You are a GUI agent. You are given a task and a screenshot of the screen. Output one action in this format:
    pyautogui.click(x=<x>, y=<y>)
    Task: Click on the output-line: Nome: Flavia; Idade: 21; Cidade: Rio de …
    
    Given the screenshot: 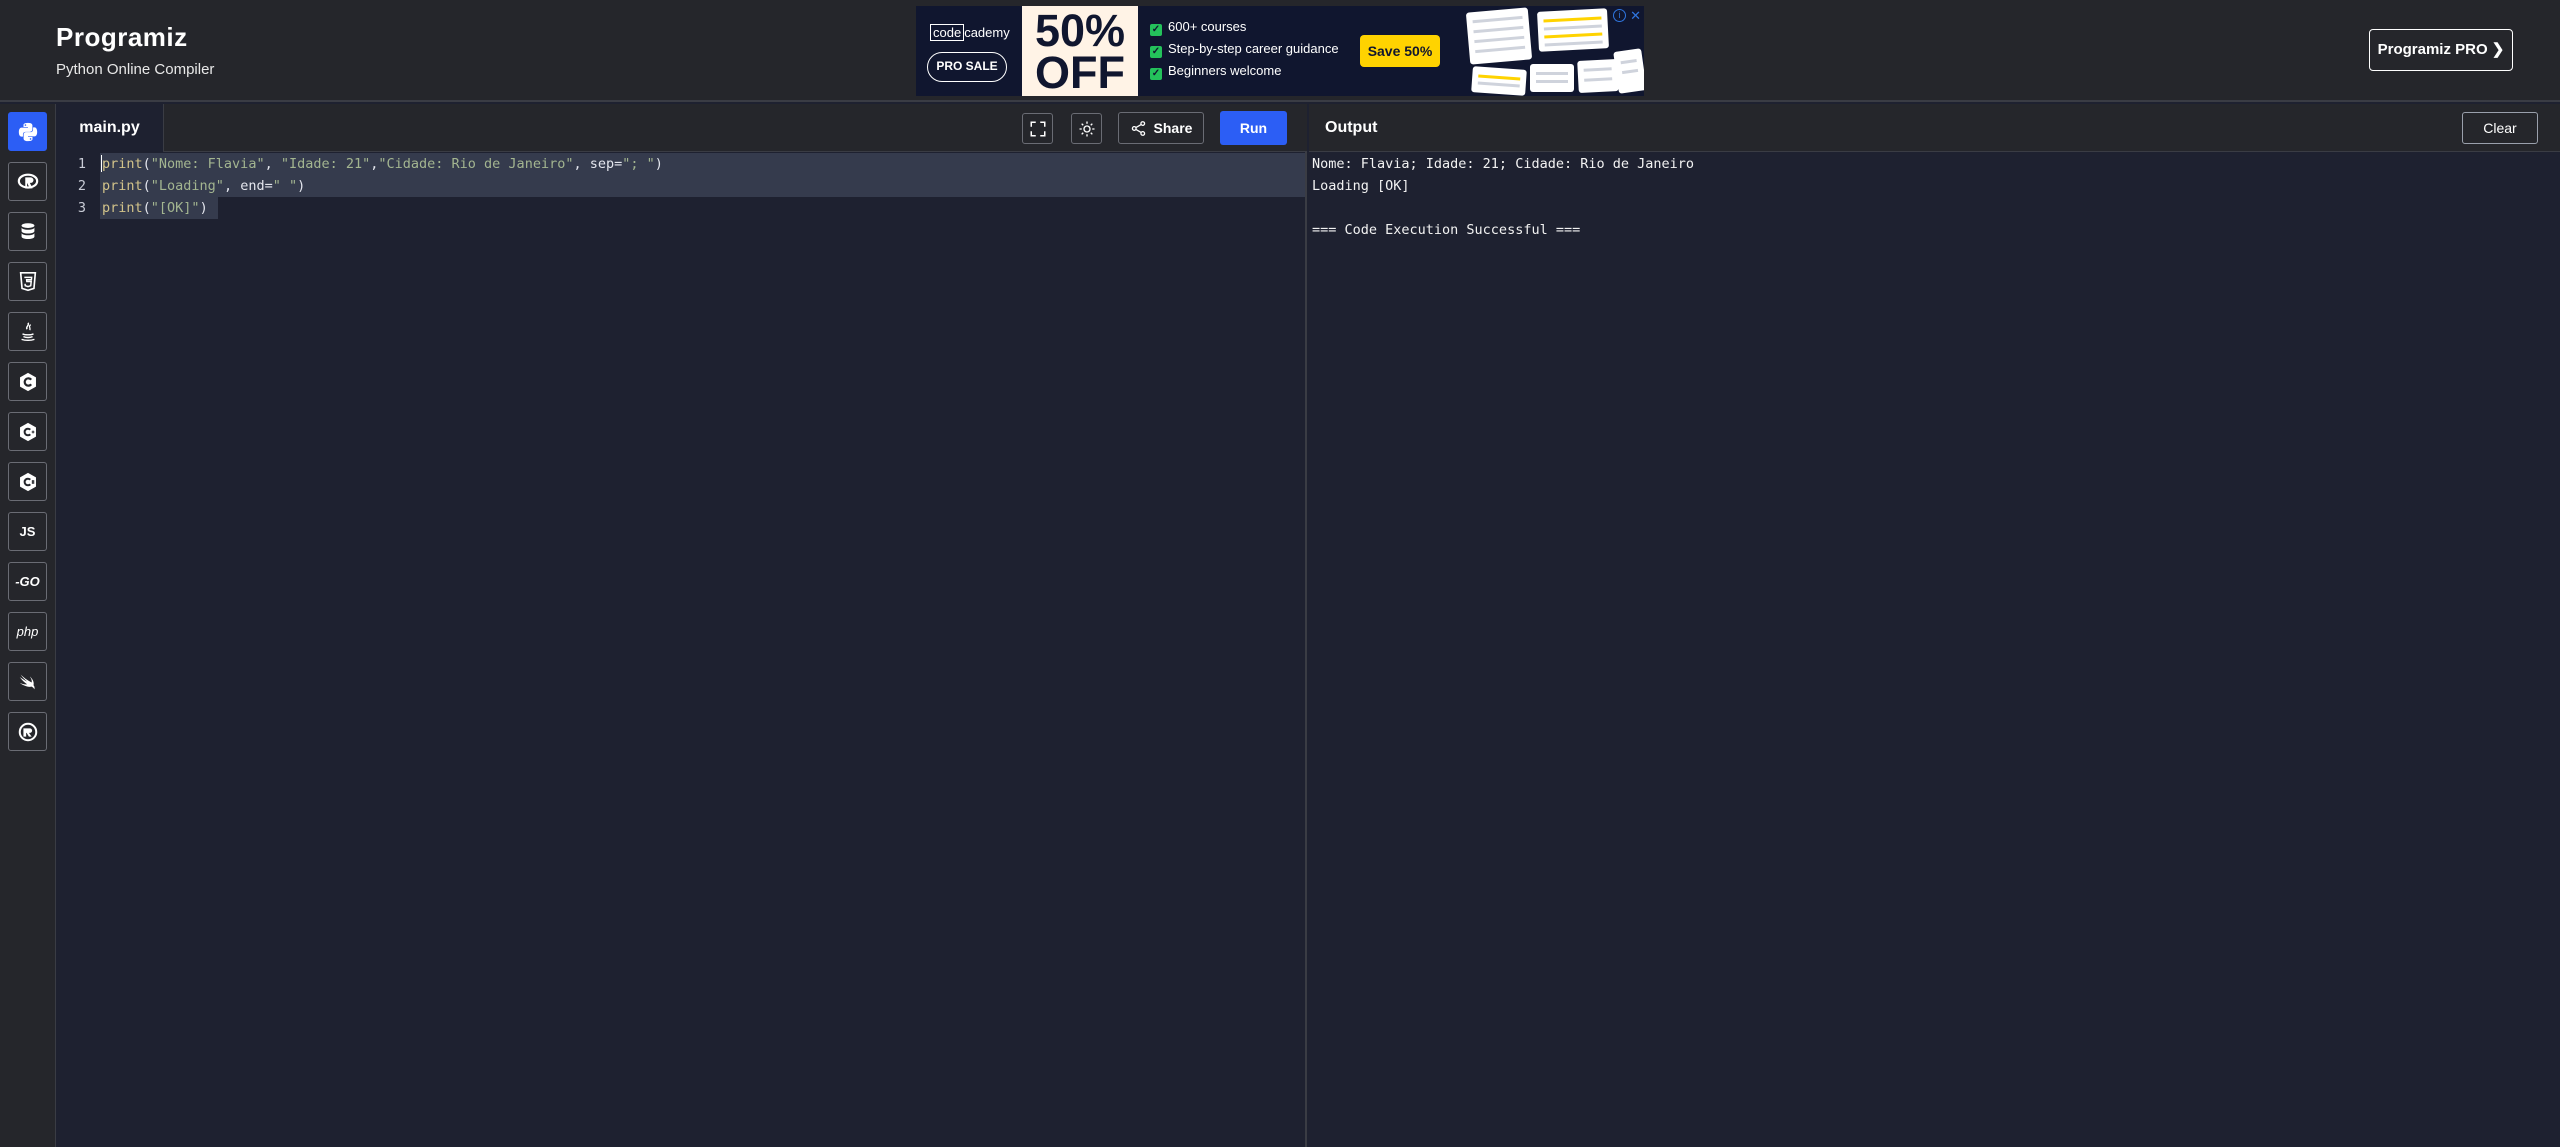 What is the action you would take?
    pyautogui.click(x=1503, y=164)
    